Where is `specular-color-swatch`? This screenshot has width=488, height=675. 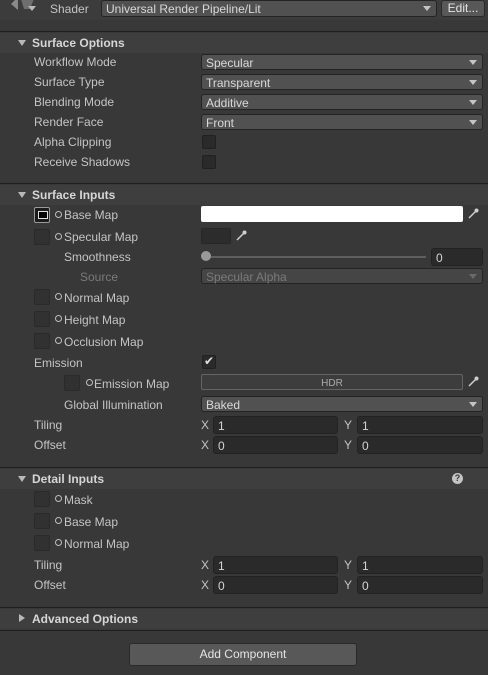
specular-color-swatch is located at coordinates (216, 236).